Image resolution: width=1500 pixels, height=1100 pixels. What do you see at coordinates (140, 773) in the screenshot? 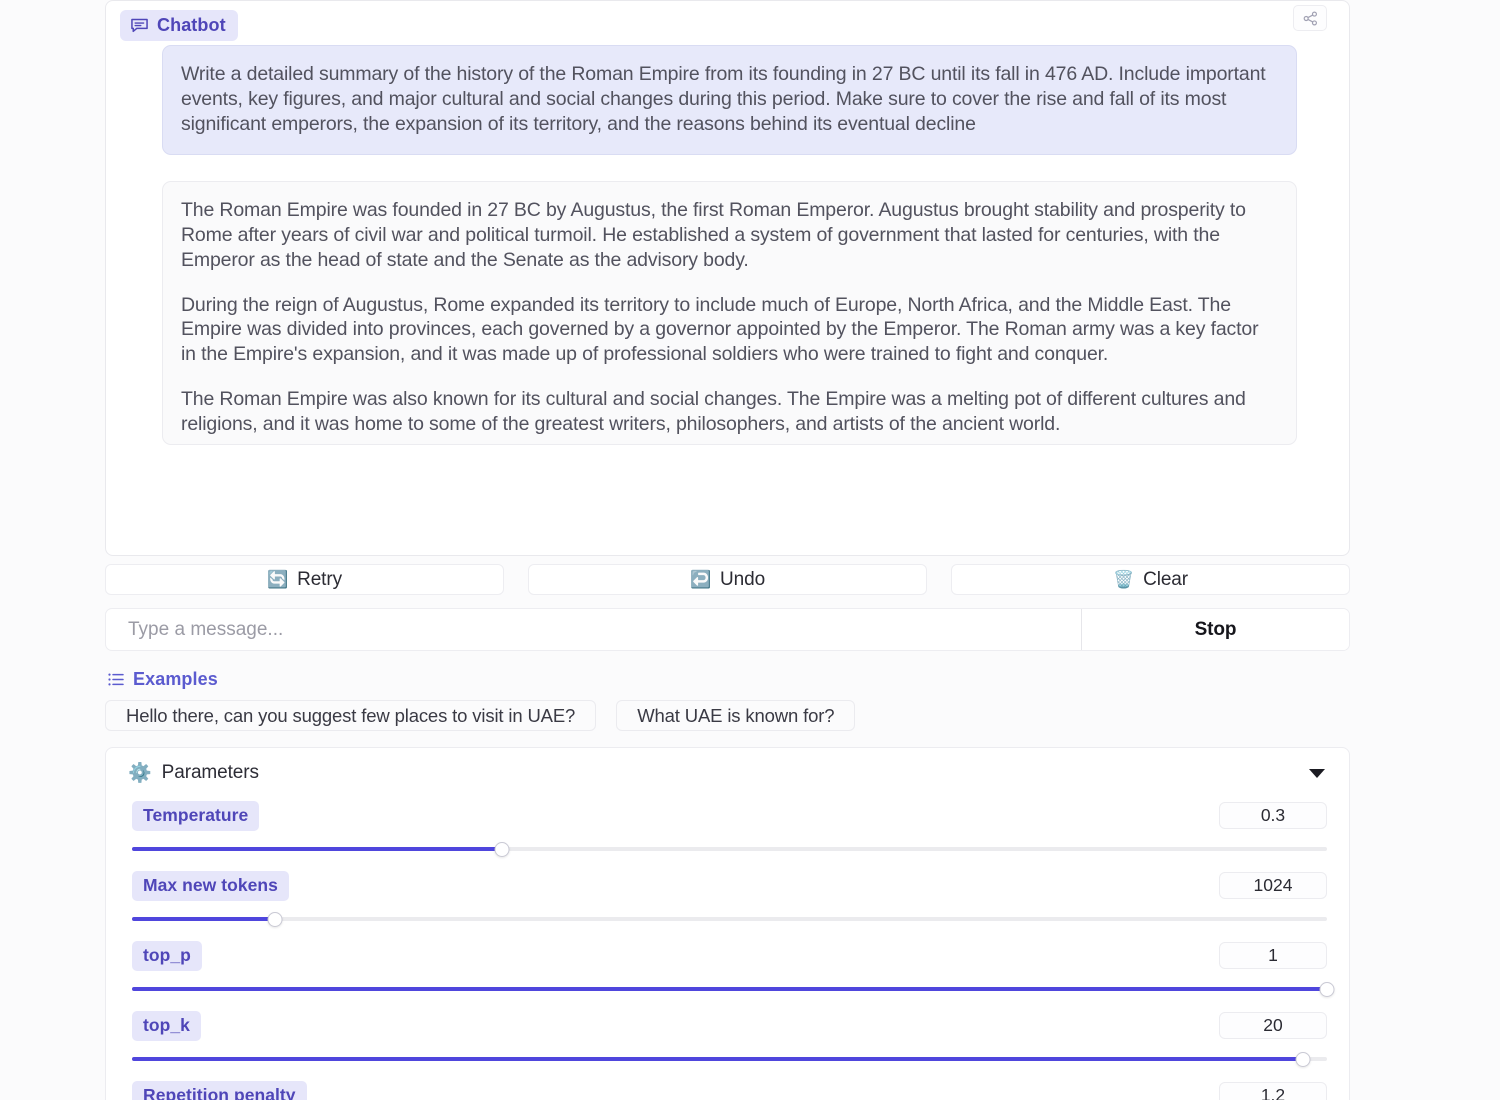
I see `gear-icon: ⚙️` at bounding box center [140, 773].